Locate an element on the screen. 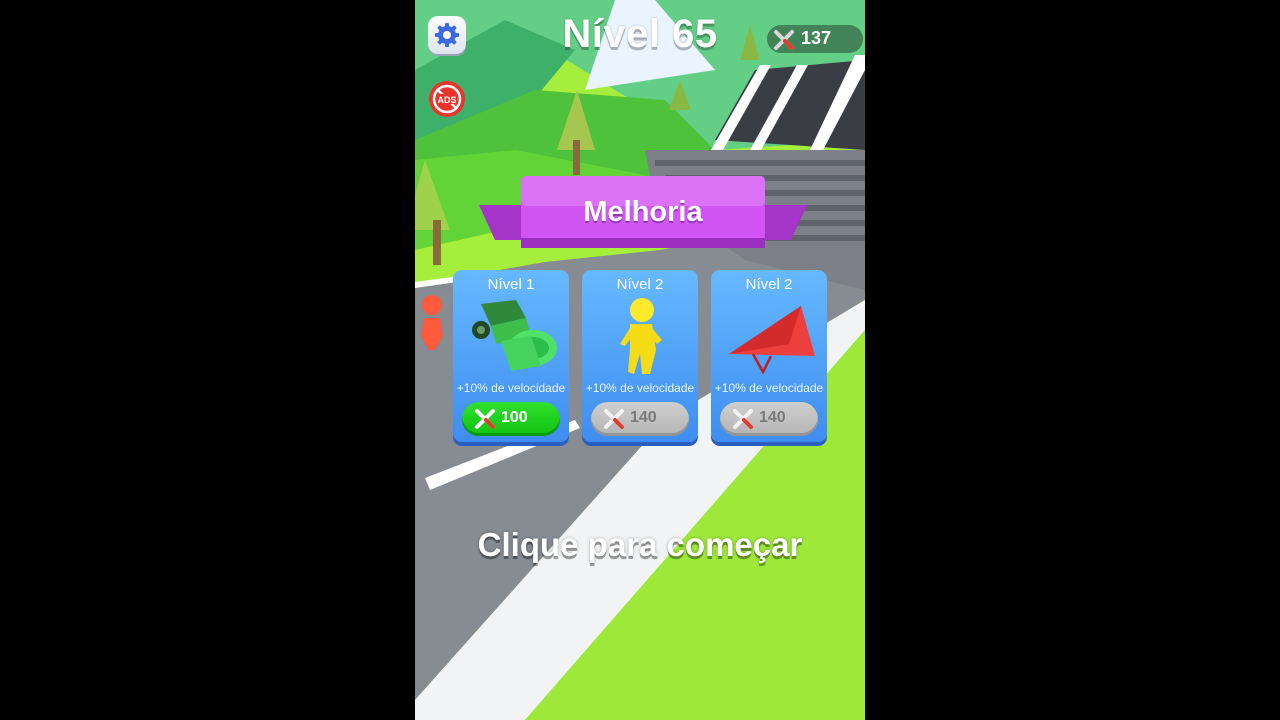  upgrade-card-glider: Nível 2 +10% de velocidade 140 is located at coordinates (769, 356).